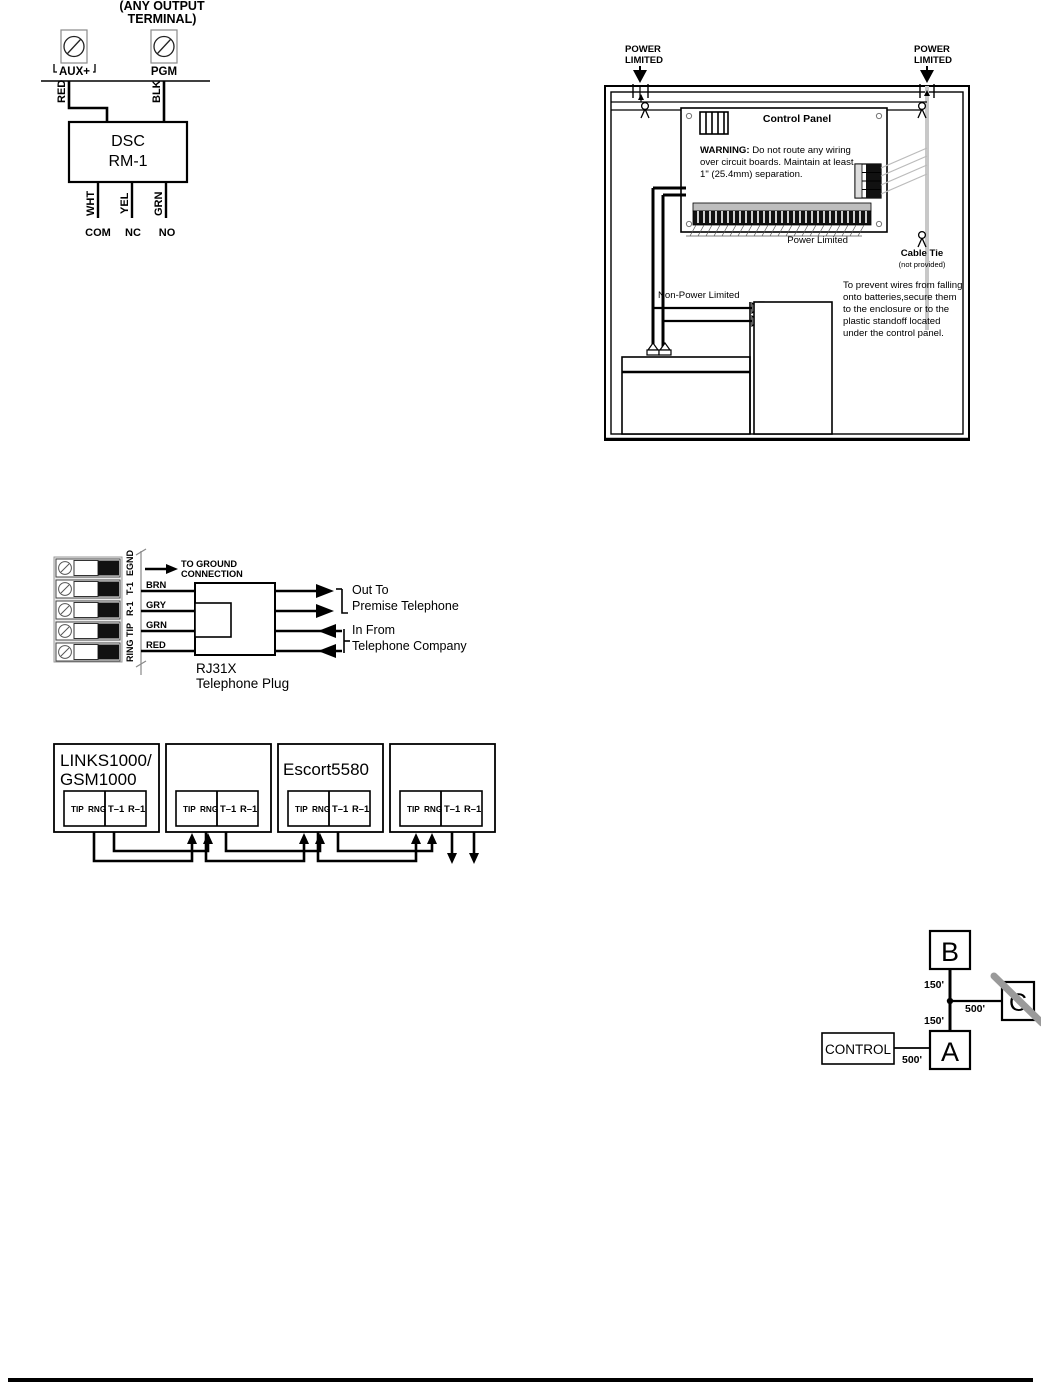 The height and width of the screenshot is (1391, 1041). What do you see at coordinates (686, 395) in the screenshot?
I see `battery-box-left` at bounding box center [686, 395].